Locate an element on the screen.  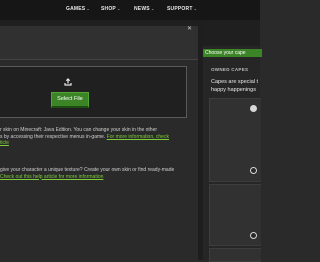
top-navigation: GAMES⌄ SHOP⌄ NEWS⌄ SUPPORT⌄ is located at coordinates (130, 10).